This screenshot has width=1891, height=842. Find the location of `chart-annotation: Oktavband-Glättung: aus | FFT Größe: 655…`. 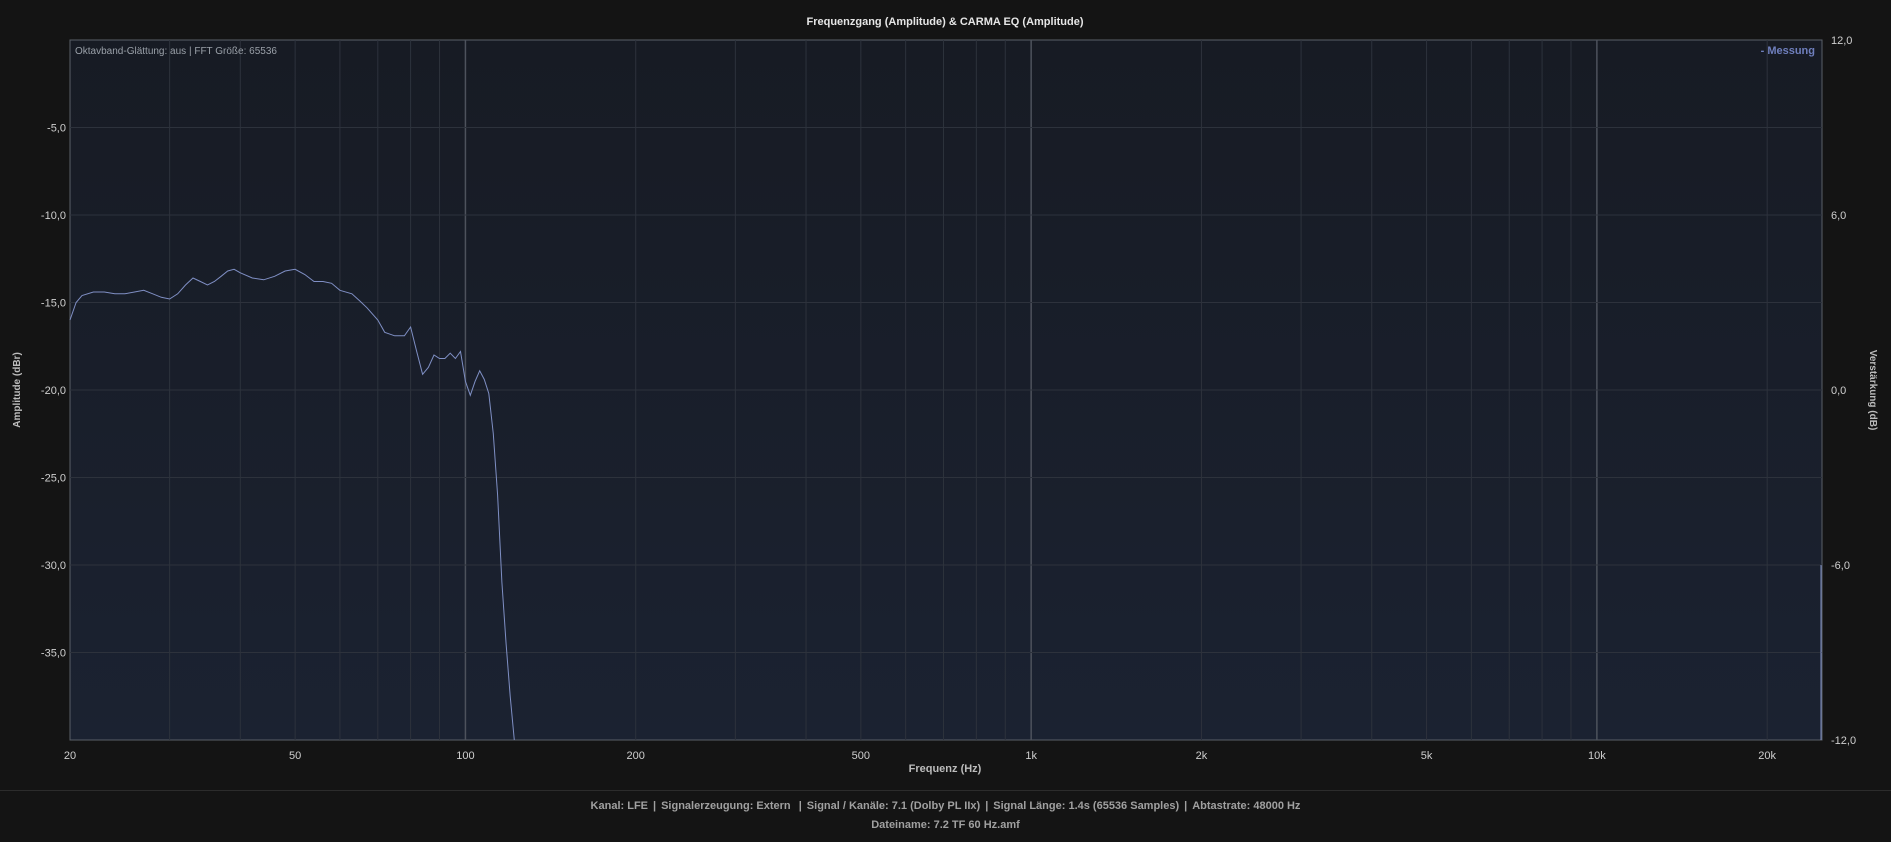

chart-annotation: Oktavband-Glättung: aus | FFT Größe: 655… is located at coordinates (176, 51).